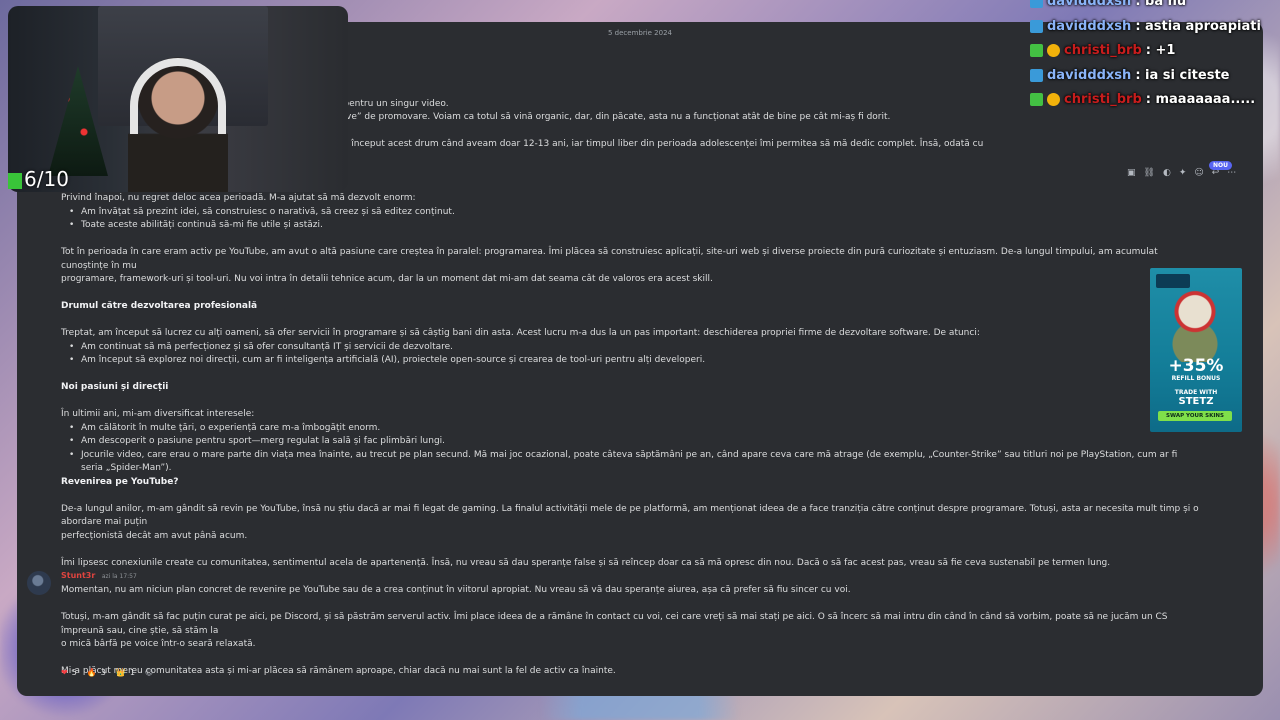 This screenshot has width=1280, height=720. I want to click on reaction-count: 3, so click(103, 672).